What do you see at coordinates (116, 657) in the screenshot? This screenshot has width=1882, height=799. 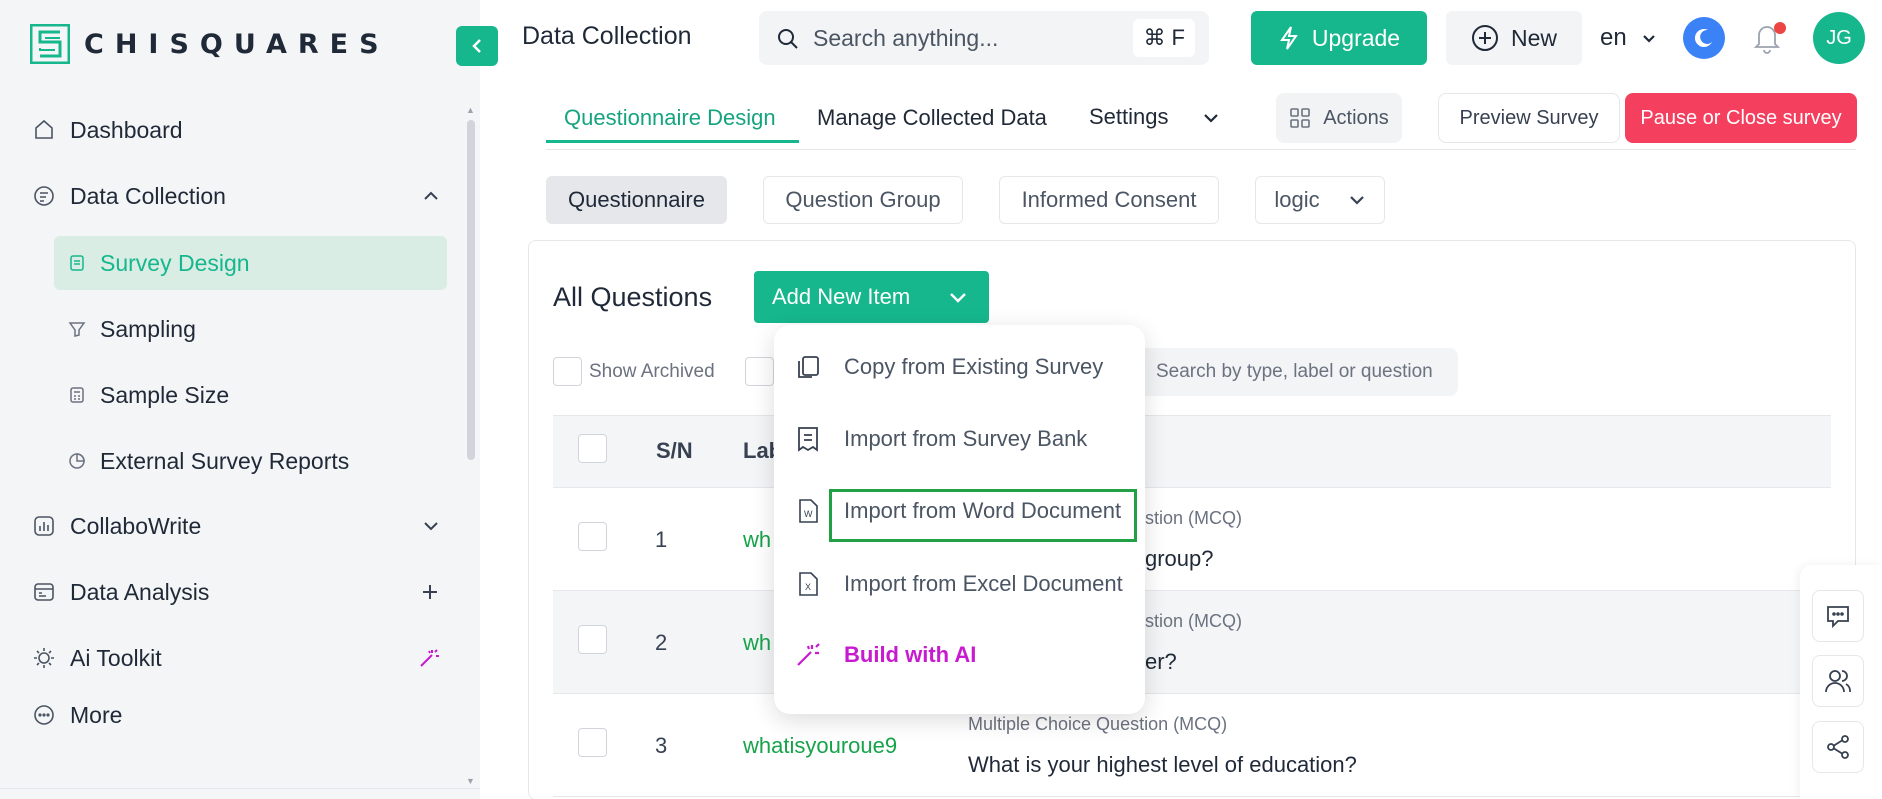 I see `sidebar-item-label: Ai Toolkit` at bounding box center [116, 657].